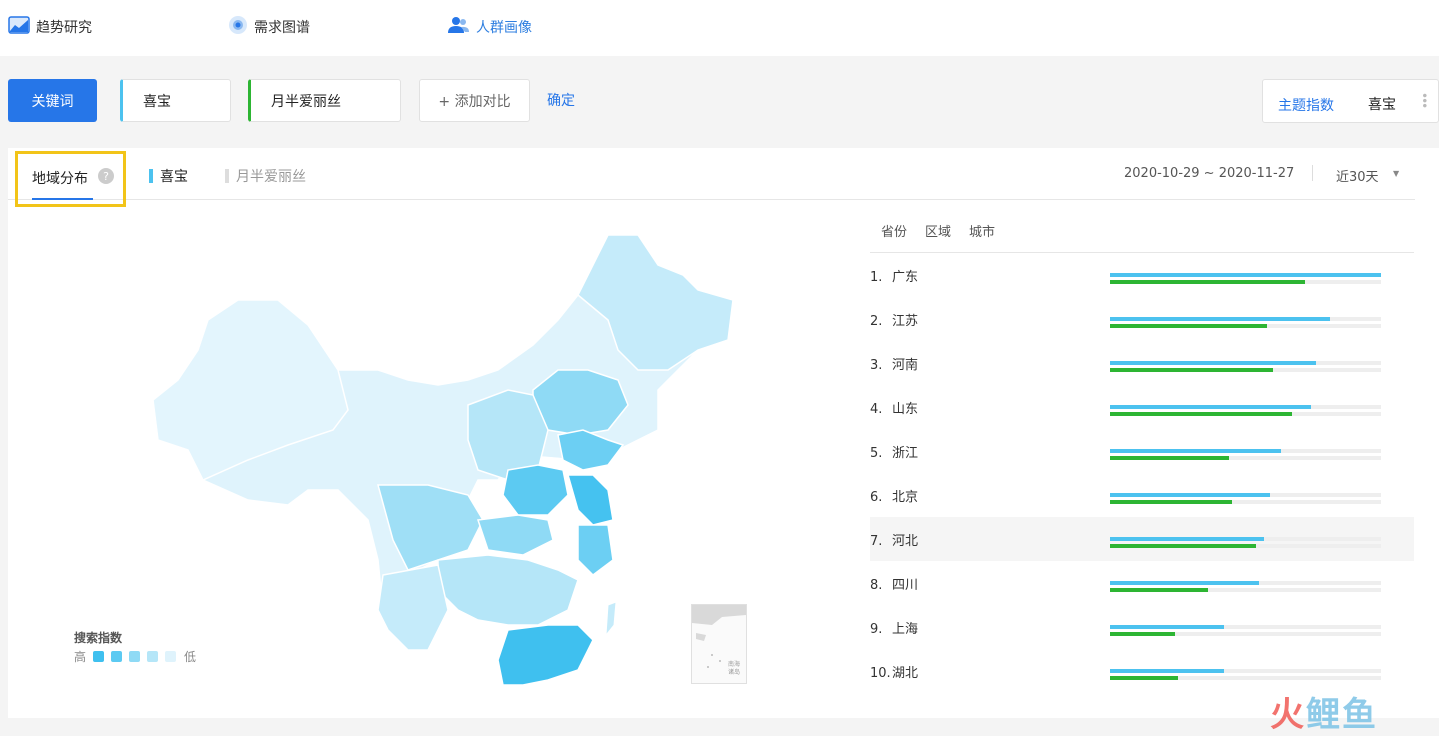 This screenshot has height=736, width=1439. What do you see at coordinates (982, 230) in the screenshot?
I see `tab-city: 城市` at bounding box center [982, 230].